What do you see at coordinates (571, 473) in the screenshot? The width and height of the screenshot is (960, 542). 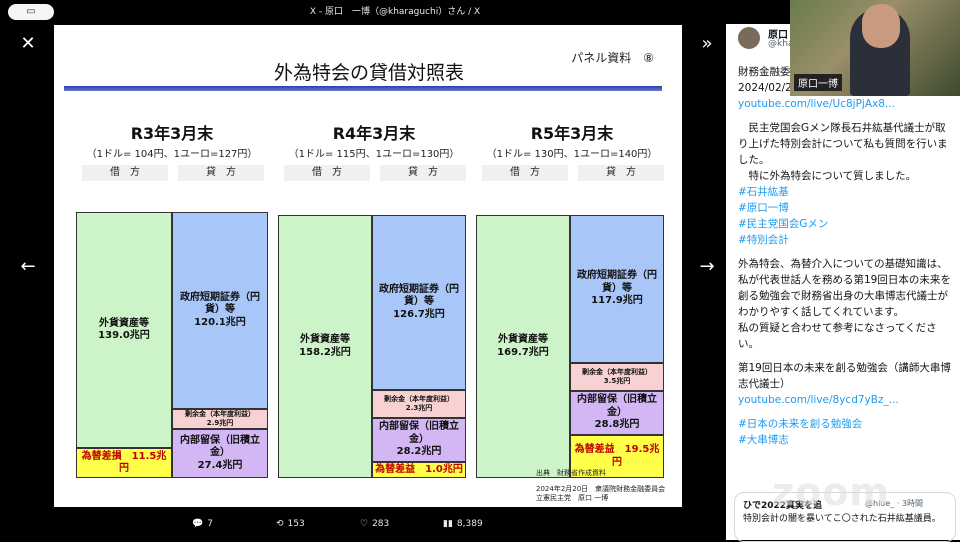 I see `source-note: 出典 財務省作成資料` at bounding box center [571, 473].